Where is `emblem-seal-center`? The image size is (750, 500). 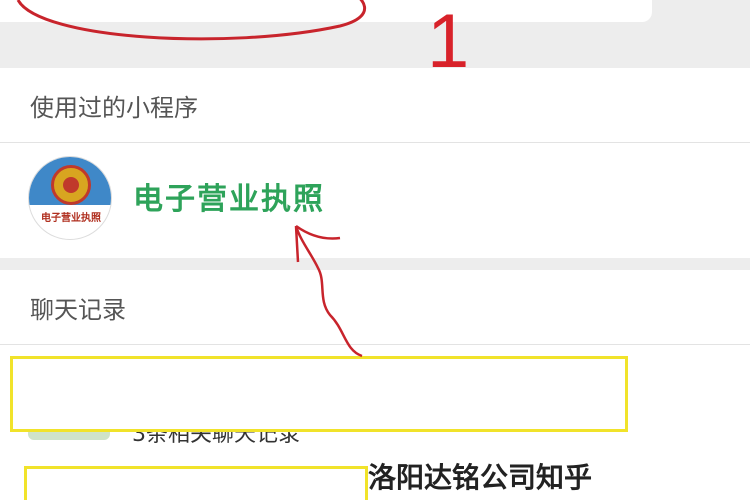
emblem-seal-center is located at coordinates (71, 185).